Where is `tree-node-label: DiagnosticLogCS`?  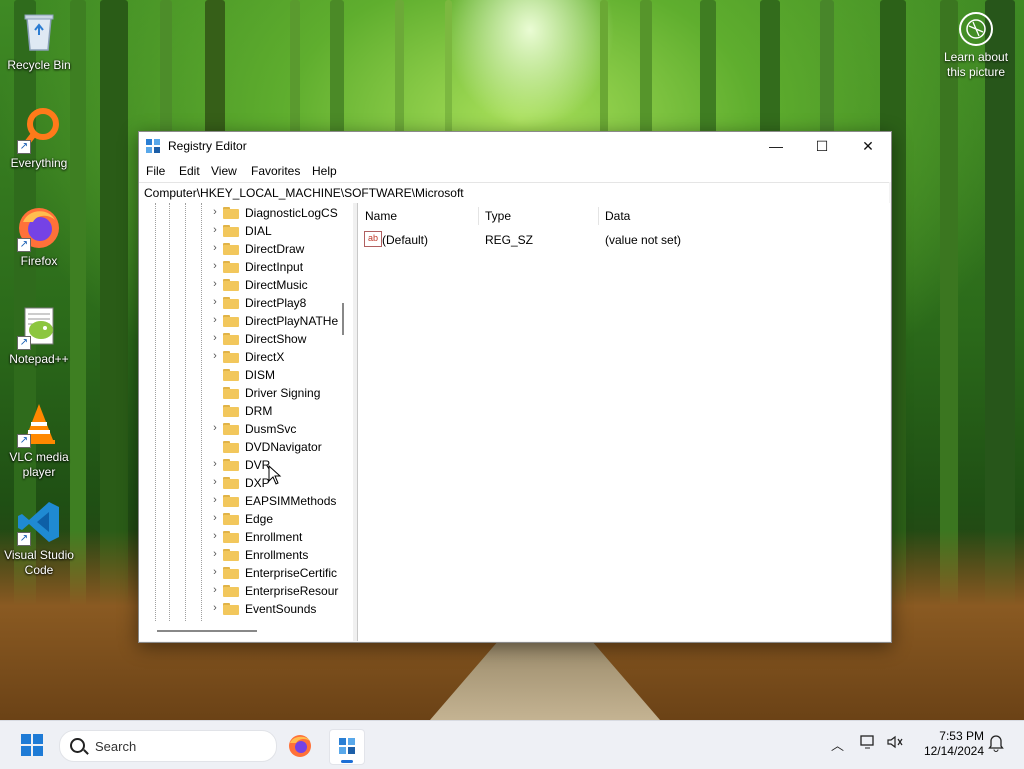
tree-node-label: DiagnosticLogCS is located at coordinates (291, 213).